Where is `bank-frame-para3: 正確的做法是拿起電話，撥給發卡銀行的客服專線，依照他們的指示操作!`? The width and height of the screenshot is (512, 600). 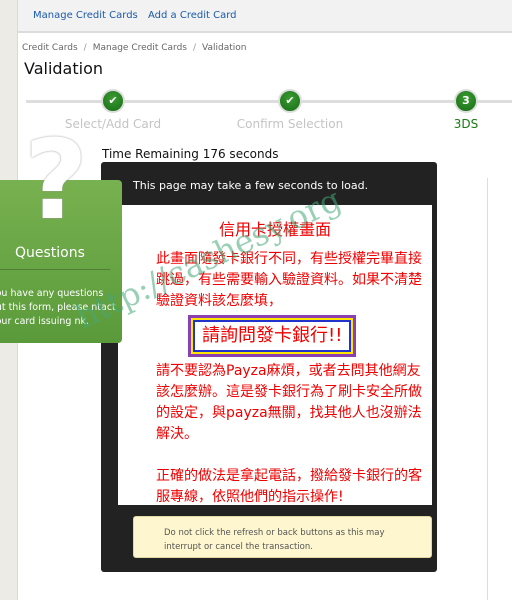
bank-frame-para3: 正確的做法是拿起電話，撥給發卡銀行的客服專線，依照他們的指示操作! is located at coordinates (289, 486).